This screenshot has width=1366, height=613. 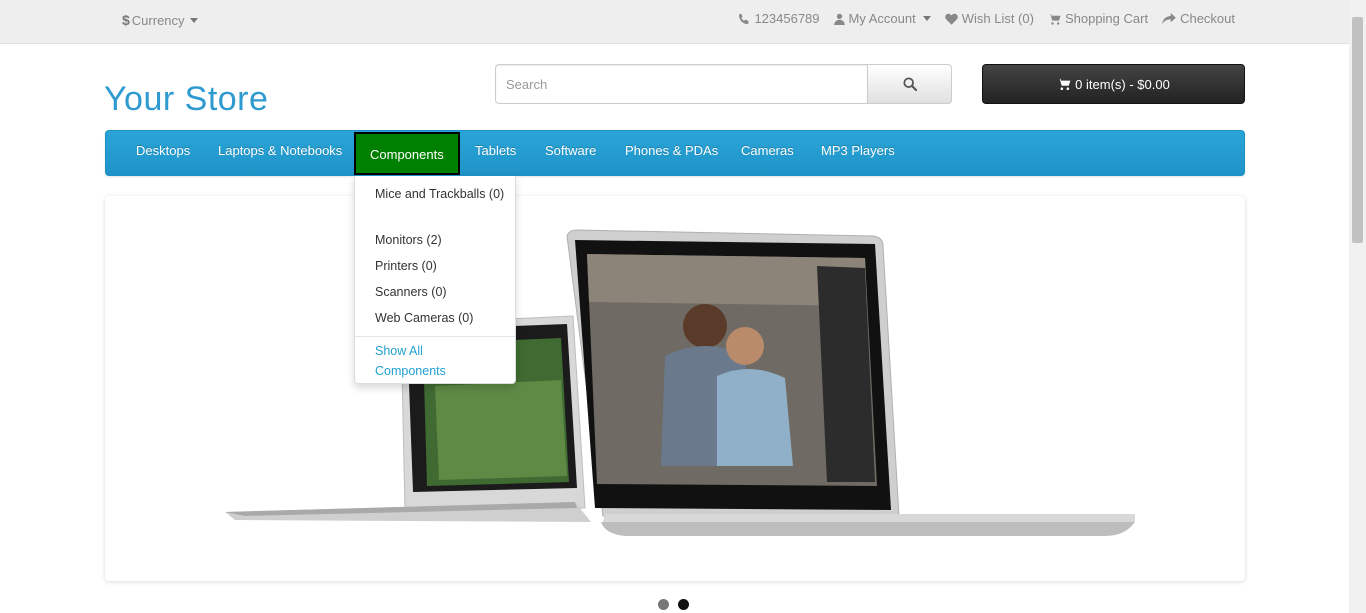 What do you see at coordinates (440, 240) in the screenshot?
I see `dropdown-item-monitors: Monitors (2)` at bounding box center [440, 240].